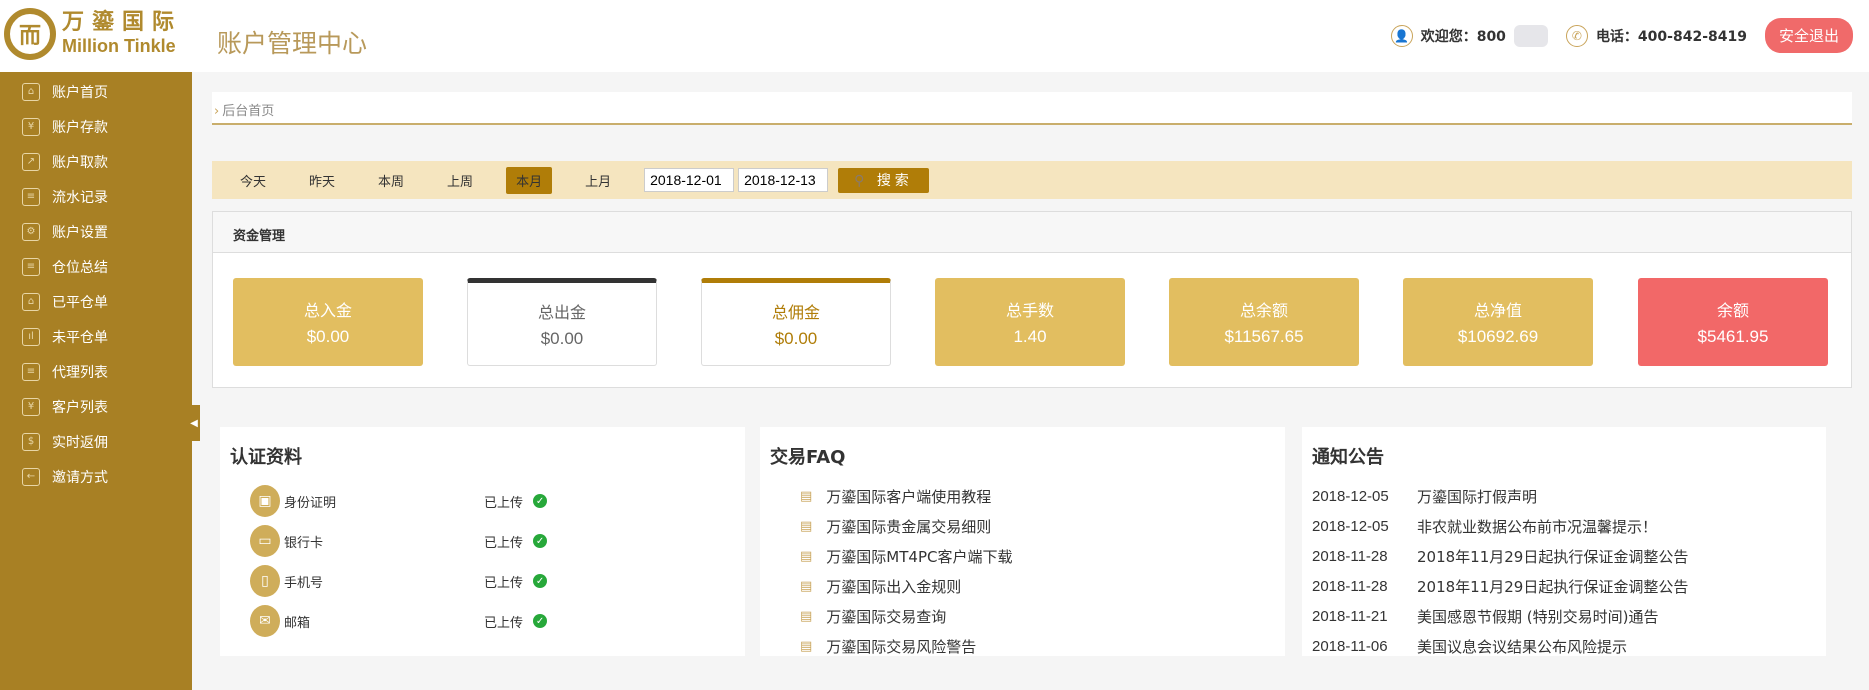  Describe the element at coordinates (1022, 616) in the screenshot. I see `faq-item: ▤ 万鎏国际交易查询` at that location.